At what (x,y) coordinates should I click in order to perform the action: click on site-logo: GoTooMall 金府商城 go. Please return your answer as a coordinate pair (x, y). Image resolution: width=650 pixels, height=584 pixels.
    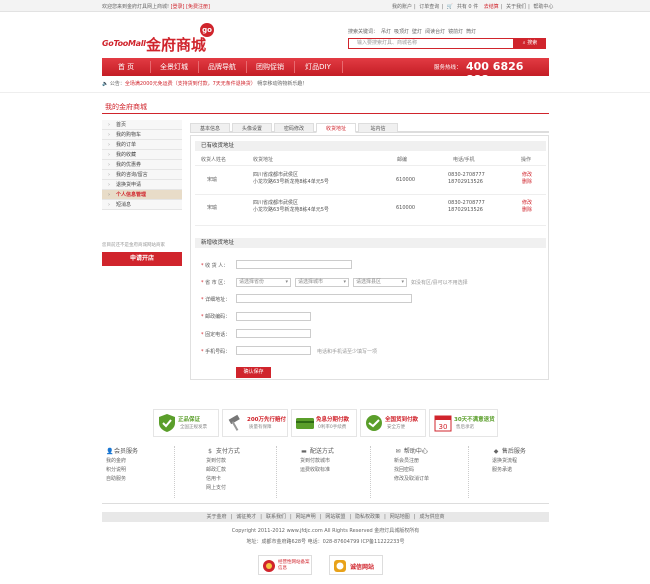
    Looking at the image, I should click on (158, 37).